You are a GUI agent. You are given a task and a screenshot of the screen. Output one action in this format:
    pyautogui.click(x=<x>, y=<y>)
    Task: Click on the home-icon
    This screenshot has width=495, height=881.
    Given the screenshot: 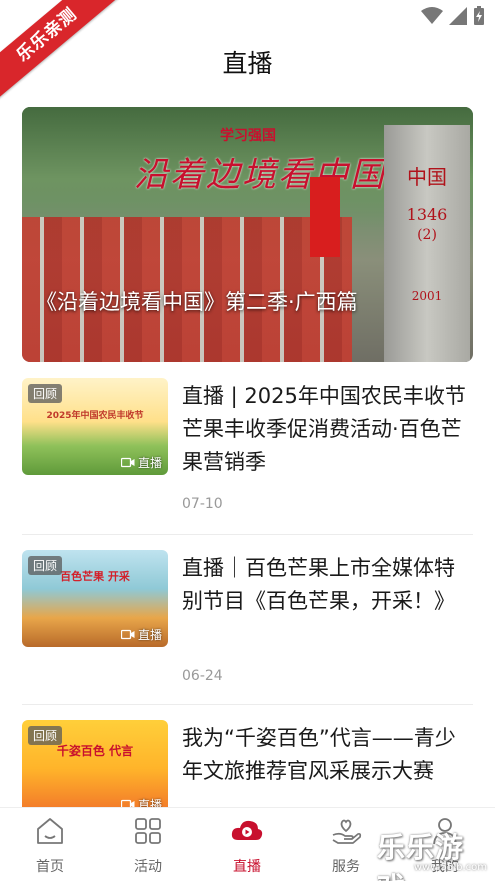 What is the action you would take?
    pyautogui.click(x=50, y=831)
    